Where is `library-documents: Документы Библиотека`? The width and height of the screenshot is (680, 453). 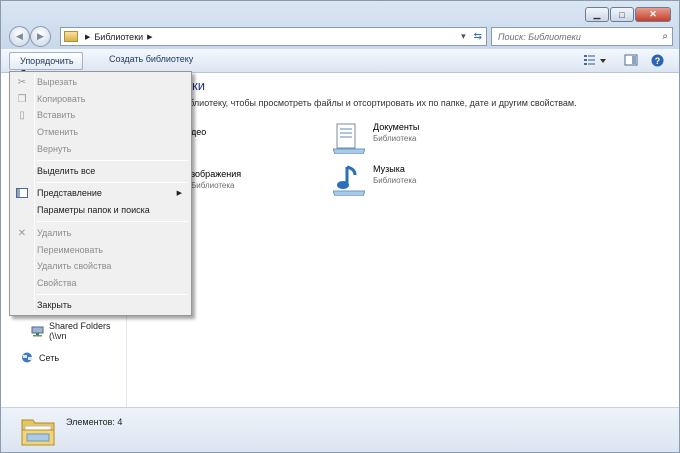 library-documents: Документы Библиотека is located at coordinates (376, 138).